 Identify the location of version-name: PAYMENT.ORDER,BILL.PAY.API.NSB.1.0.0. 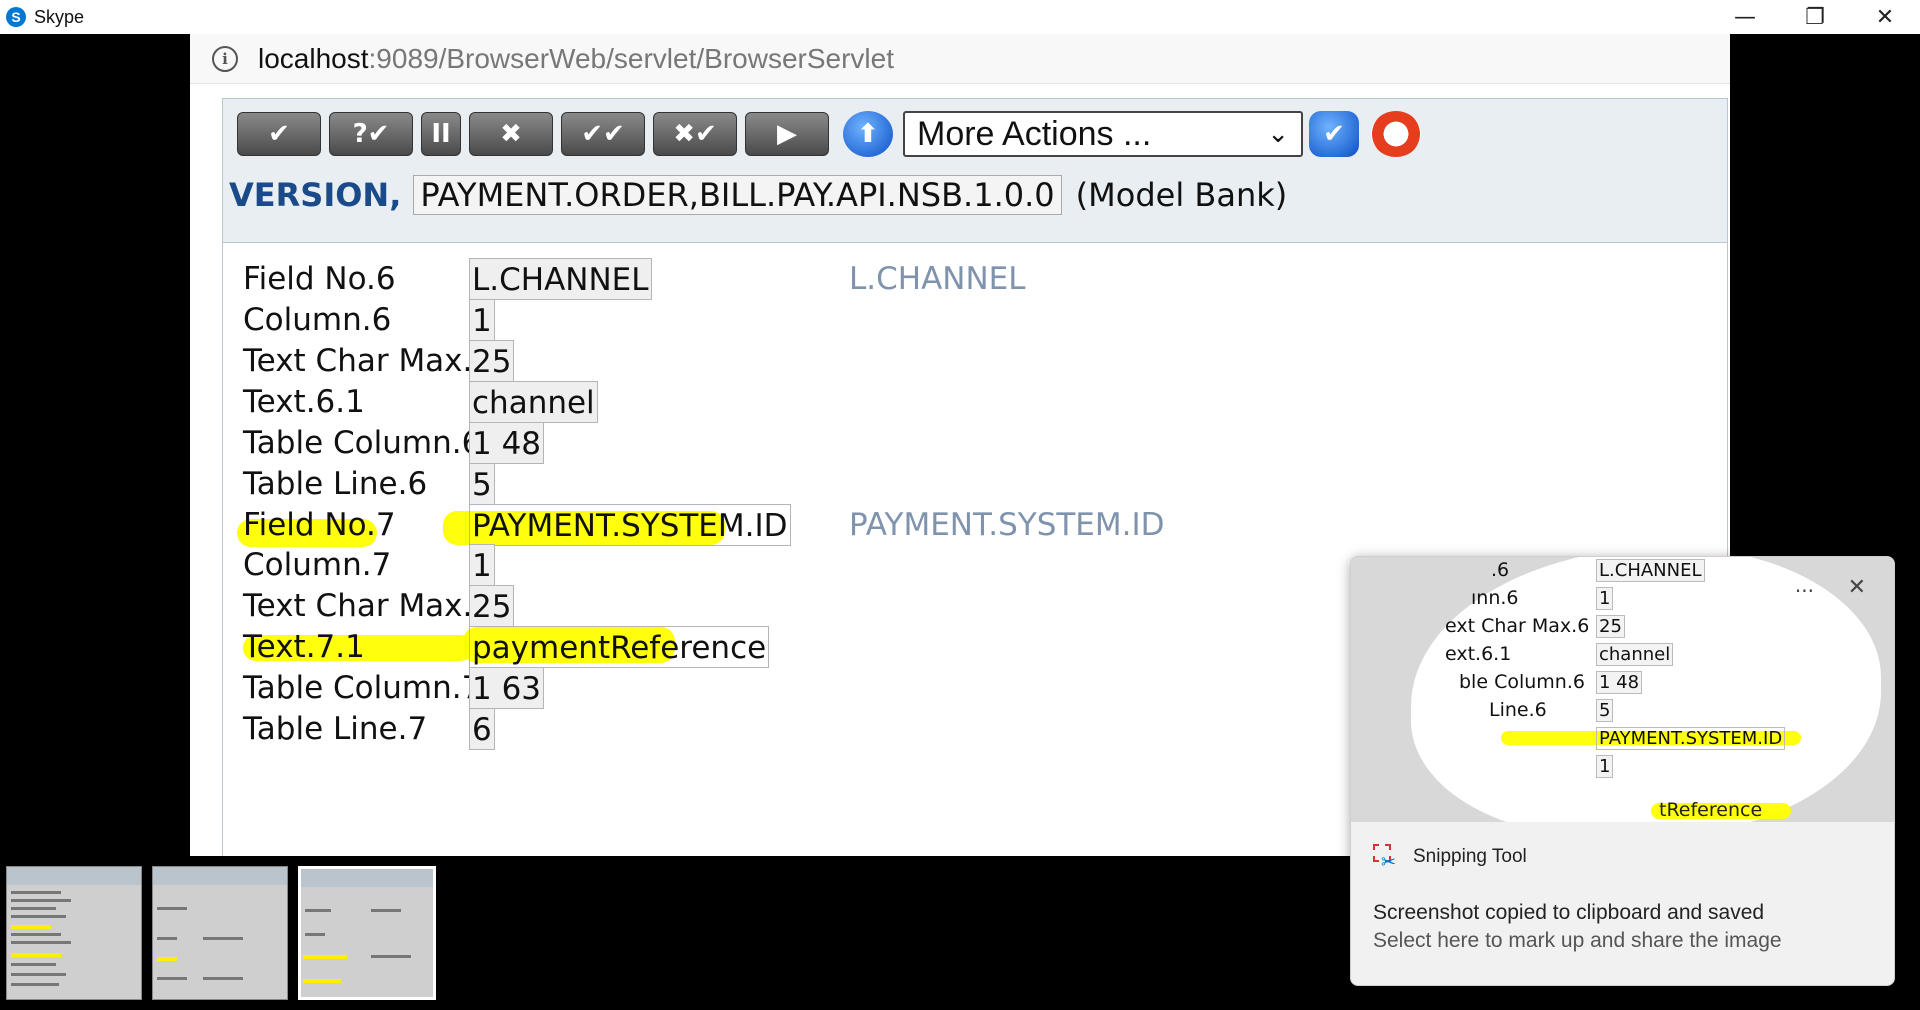
(737, 195).